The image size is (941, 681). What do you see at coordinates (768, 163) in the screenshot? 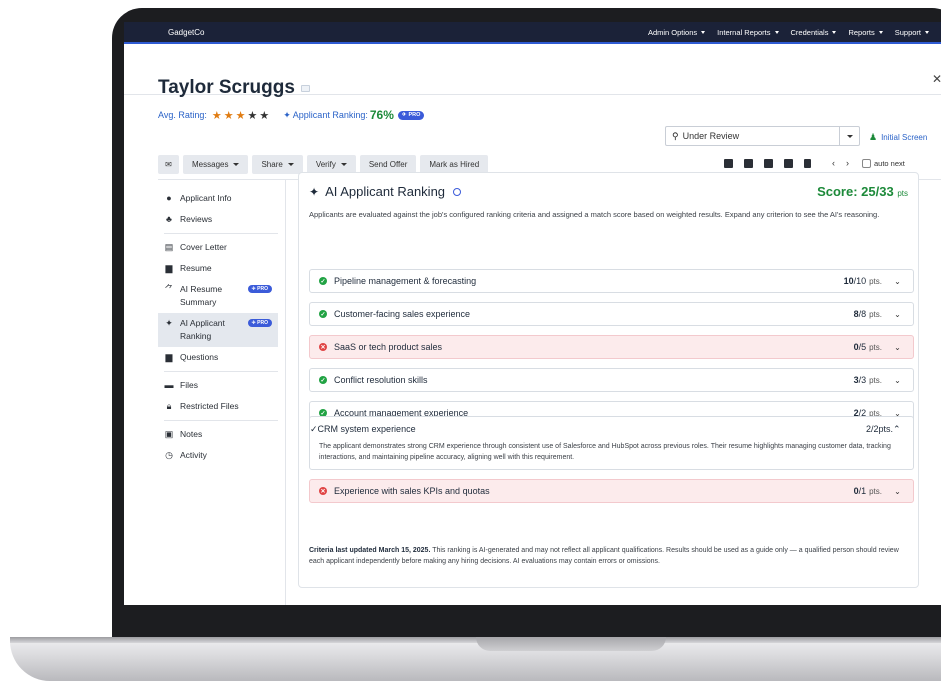
I see `print-icon` at bounding box center [768, 163].